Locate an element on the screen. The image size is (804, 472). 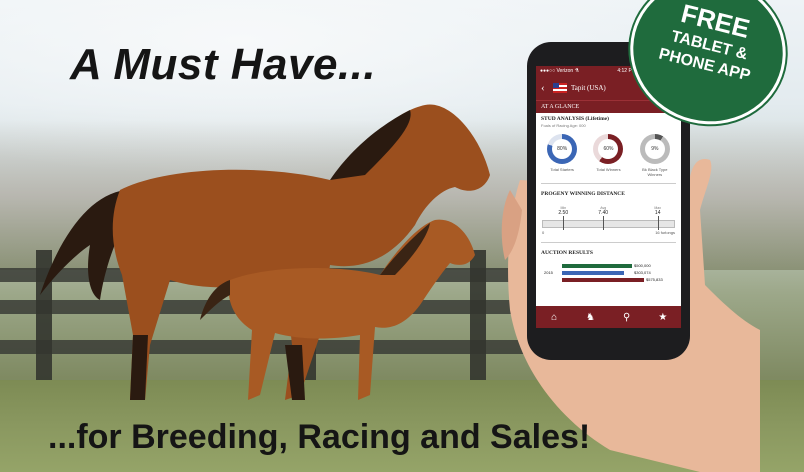
ring-chart: 80% is located at coordinates (562, 149).